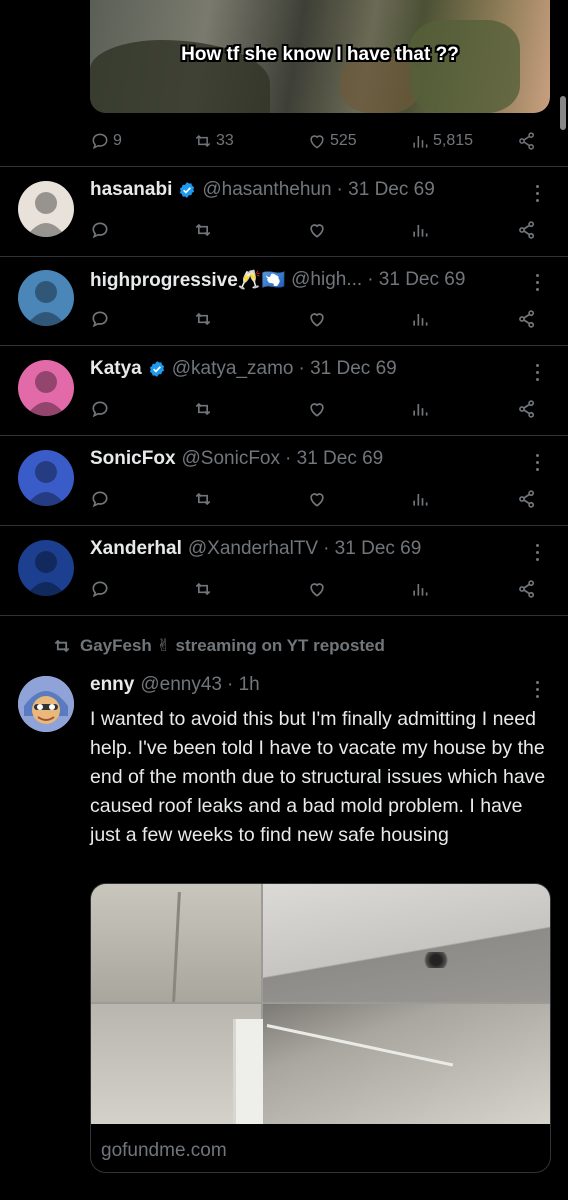  Describe the element at coordinates (343, 140) in the screenshot. I see `like-count: 525` at that location.